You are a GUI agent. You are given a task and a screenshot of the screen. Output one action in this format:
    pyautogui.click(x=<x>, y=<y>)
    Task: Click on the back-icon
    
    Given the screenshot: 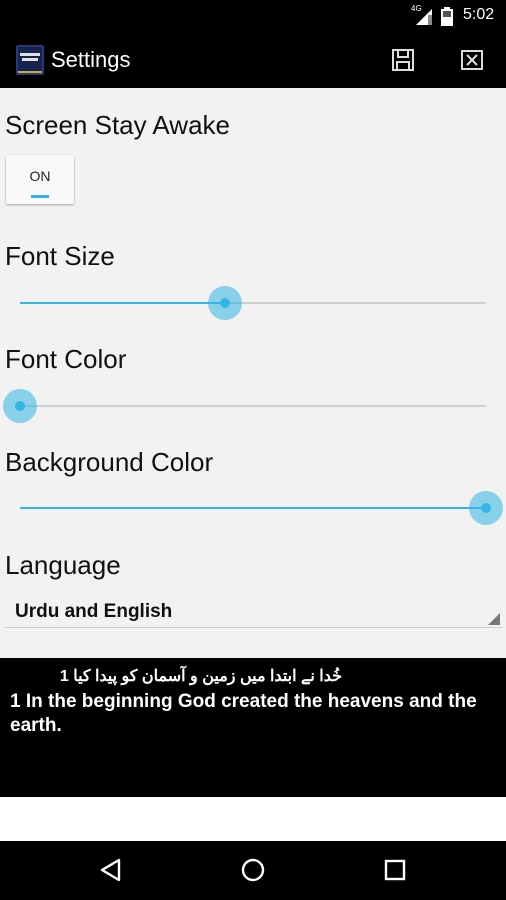 What is the action you would take?
    pyautogui.click(x=111, y=870)
    